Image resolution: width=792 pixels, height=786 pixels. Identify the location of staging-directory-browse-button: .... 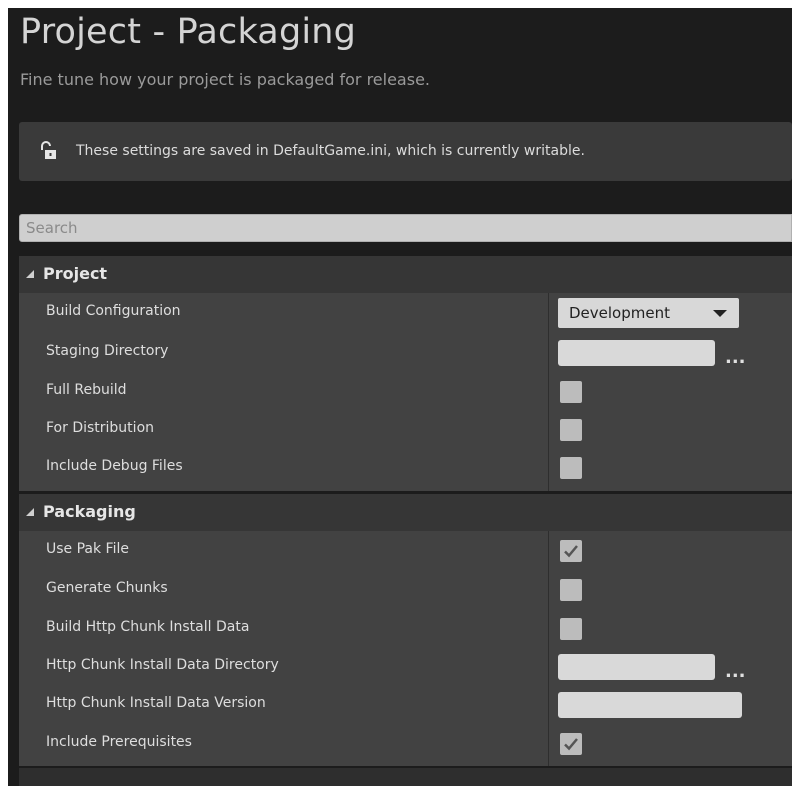
(735, 358).